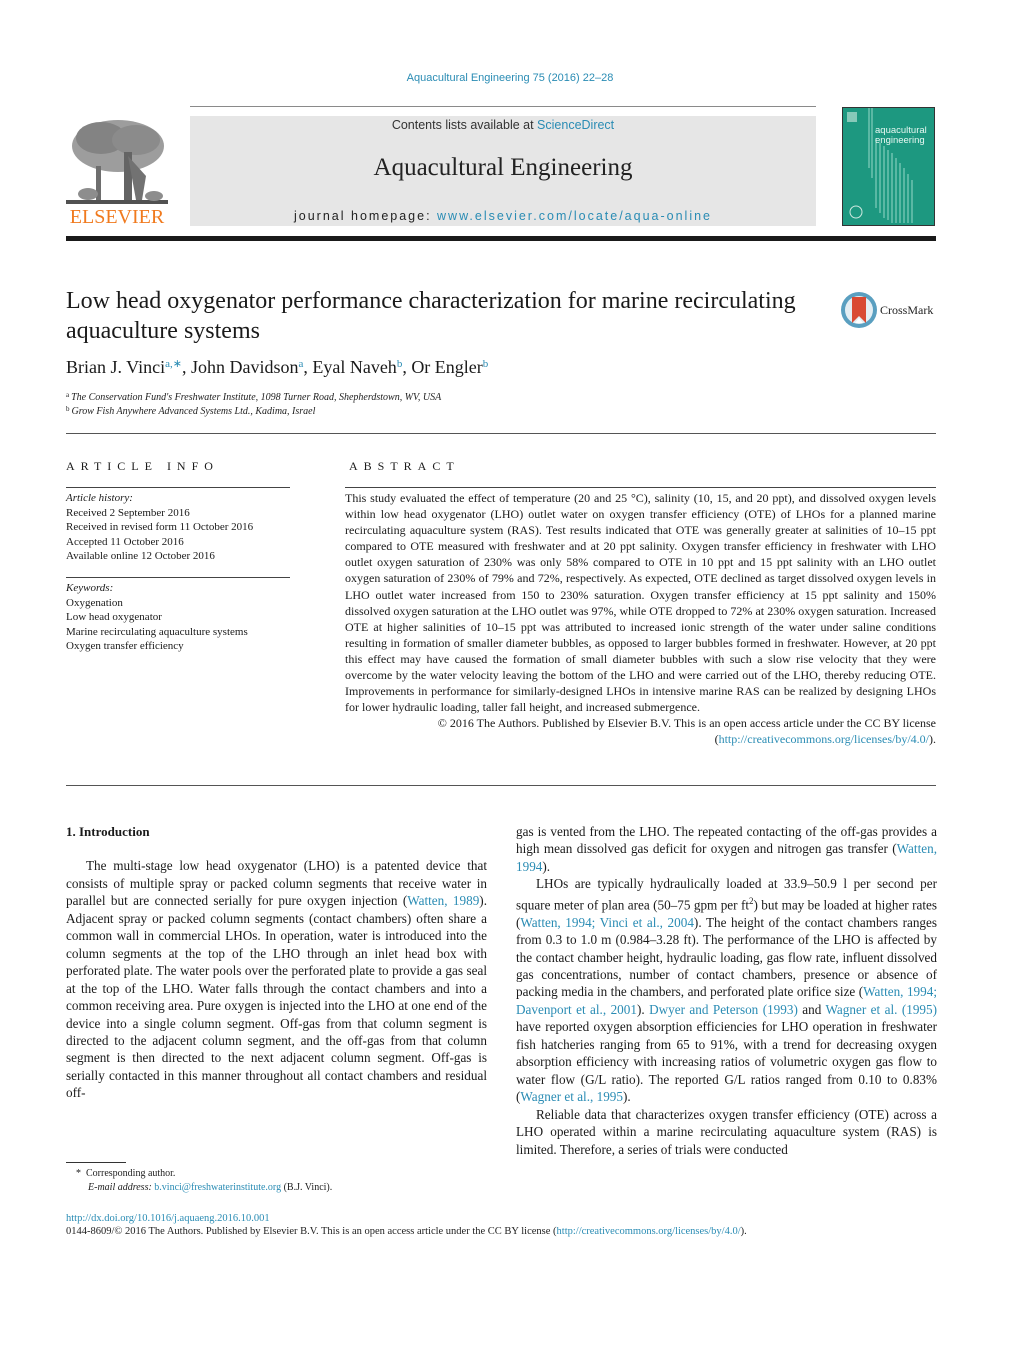  What do you see at coordinates (366, 216) in the screenshot?
I see `homepage-prefix: journal homepage:` at bounding box center [366, 216].